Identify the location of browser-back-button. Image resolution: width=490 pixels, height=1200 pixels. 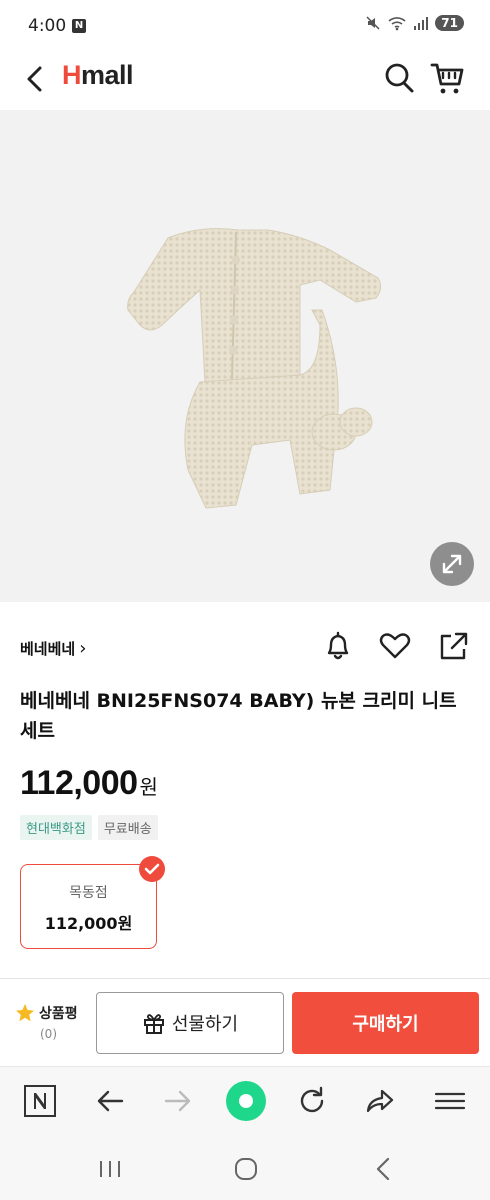
(110, 1101).